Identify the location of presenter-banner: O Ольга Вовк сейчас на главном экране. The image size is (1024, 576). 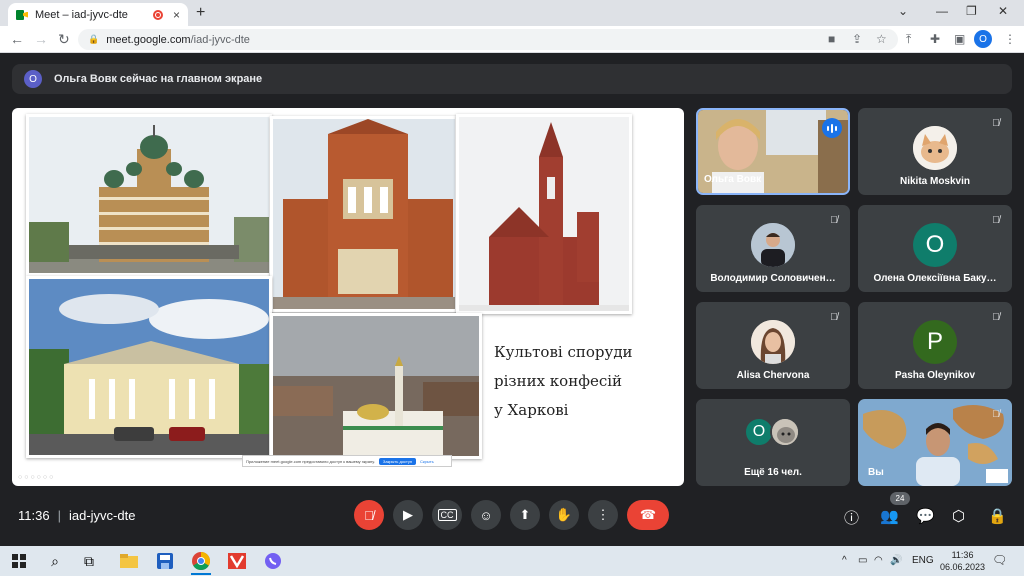
(512, 79).